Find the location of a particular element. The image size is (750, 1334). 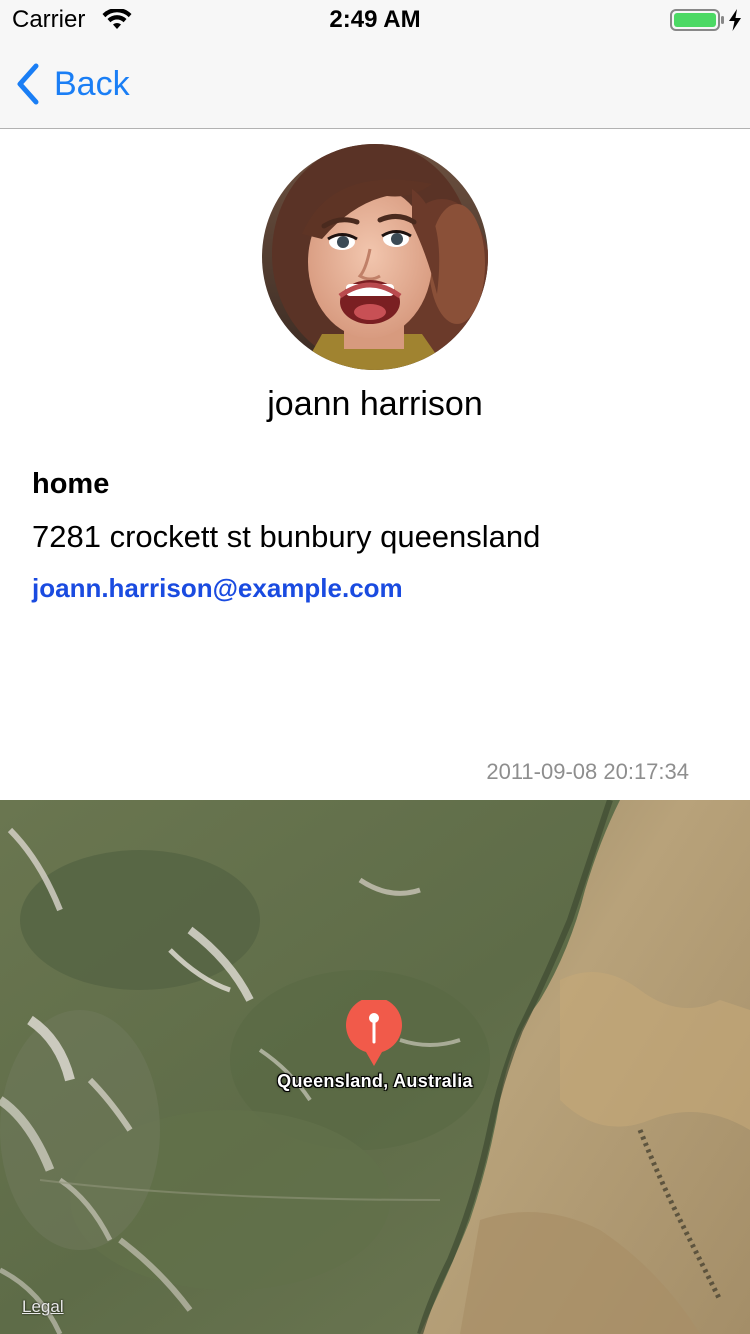

address-type-label: home is located at coordinates (71, 484).